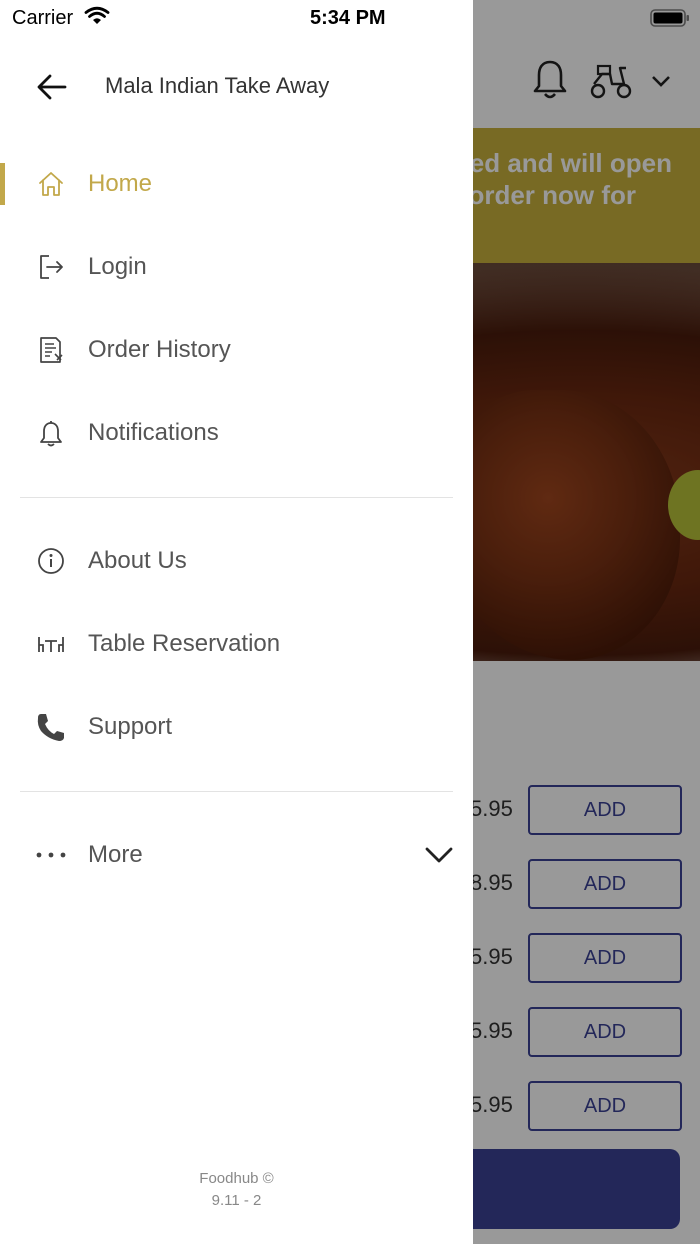 The height and width of the screenshot is (1244, 700). Describe the element at coordinates (236, 267) in the screenshot. I see `nav-item-login: Login` at that location.